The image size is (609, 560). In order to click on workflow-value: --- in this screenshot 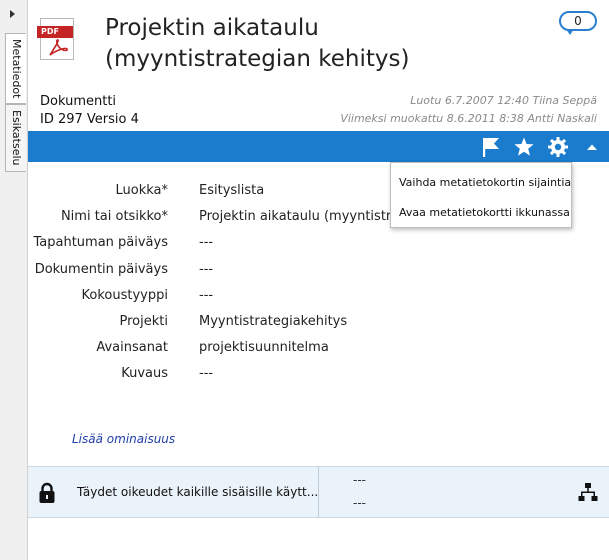, I will do `click(359, 480)`.